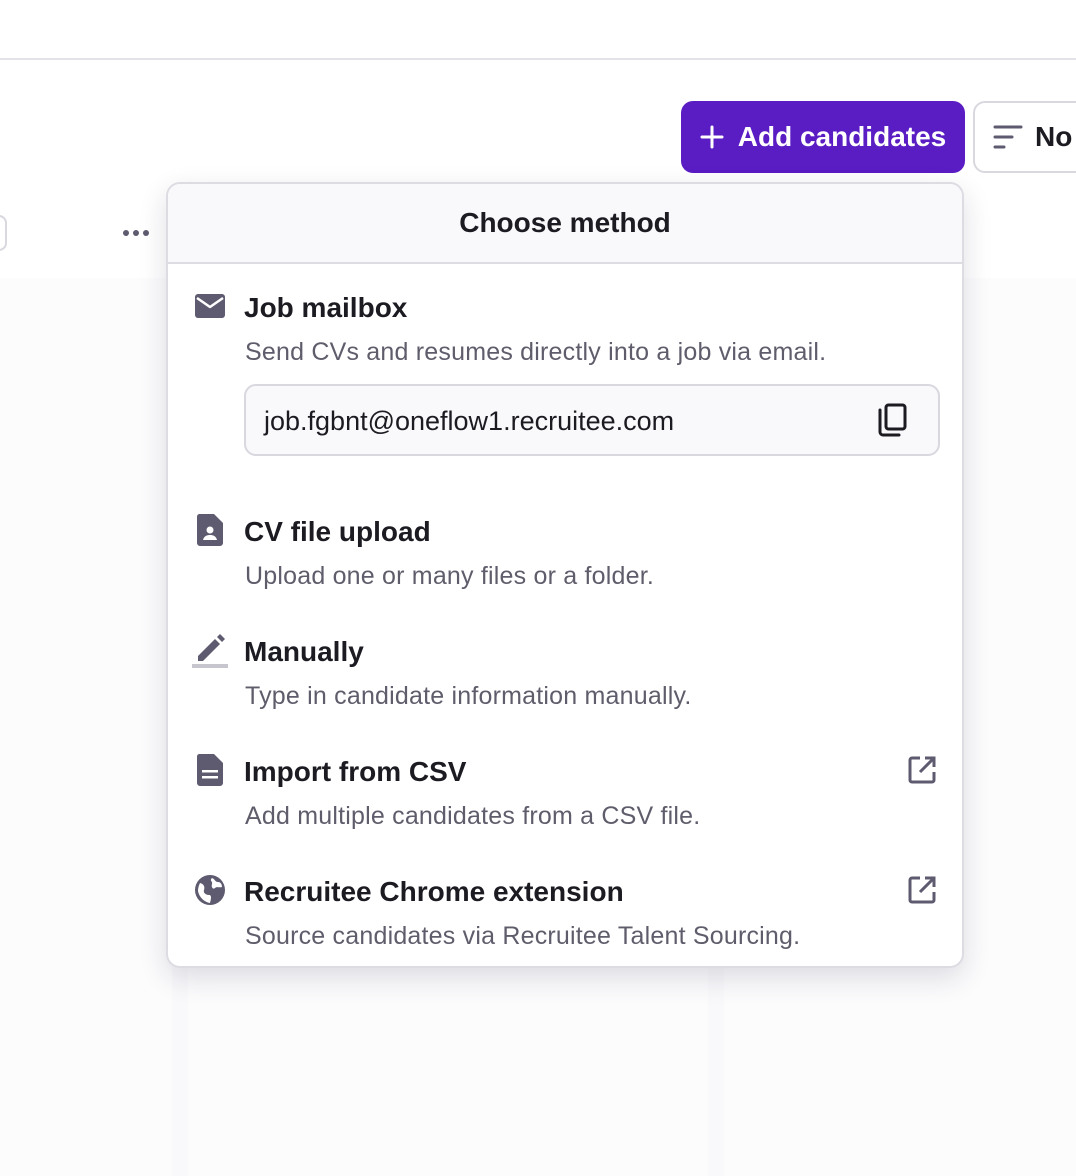 The image size is (1076, 1176). Describe the element at coordinates (450, 576) in the screenshot. I see `method-description: Upload one or many files or a folder.` at that location.